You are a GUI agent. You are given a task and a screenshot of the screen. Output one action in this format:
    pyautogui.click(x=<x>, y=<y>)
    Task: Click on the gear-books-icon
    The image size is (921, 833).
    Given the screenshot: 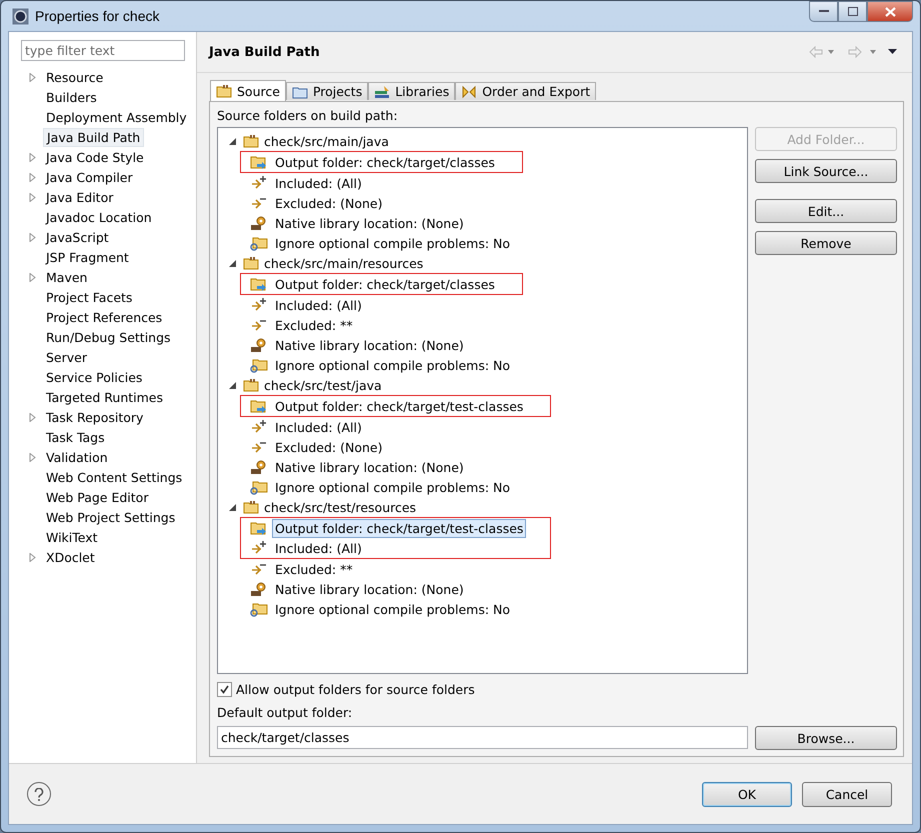 What is the action you would take?
    pyautogui.click(x=259, y=467)
    